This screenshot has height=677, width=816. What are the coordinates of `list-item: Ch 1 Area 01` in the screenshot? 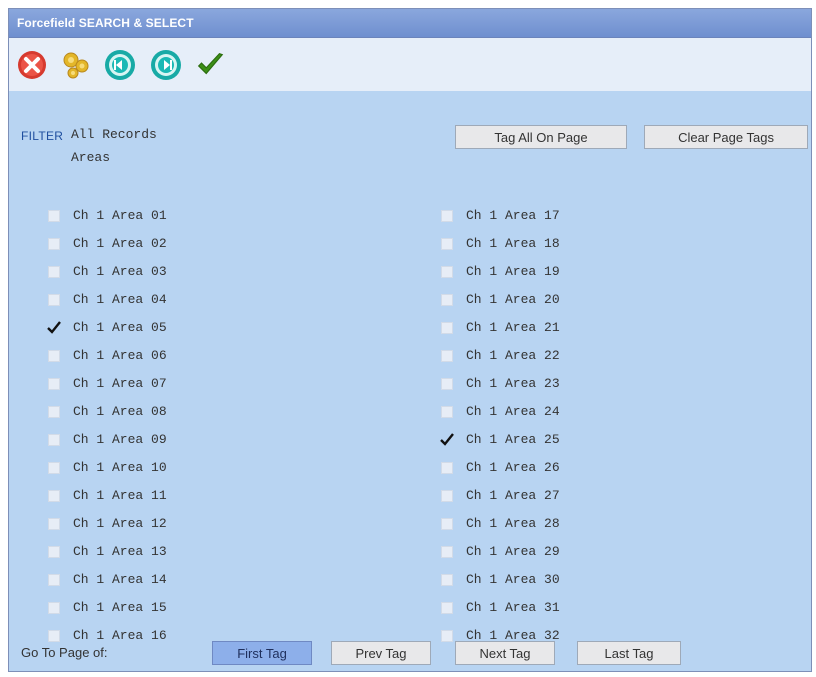 It's located at (218, 217).